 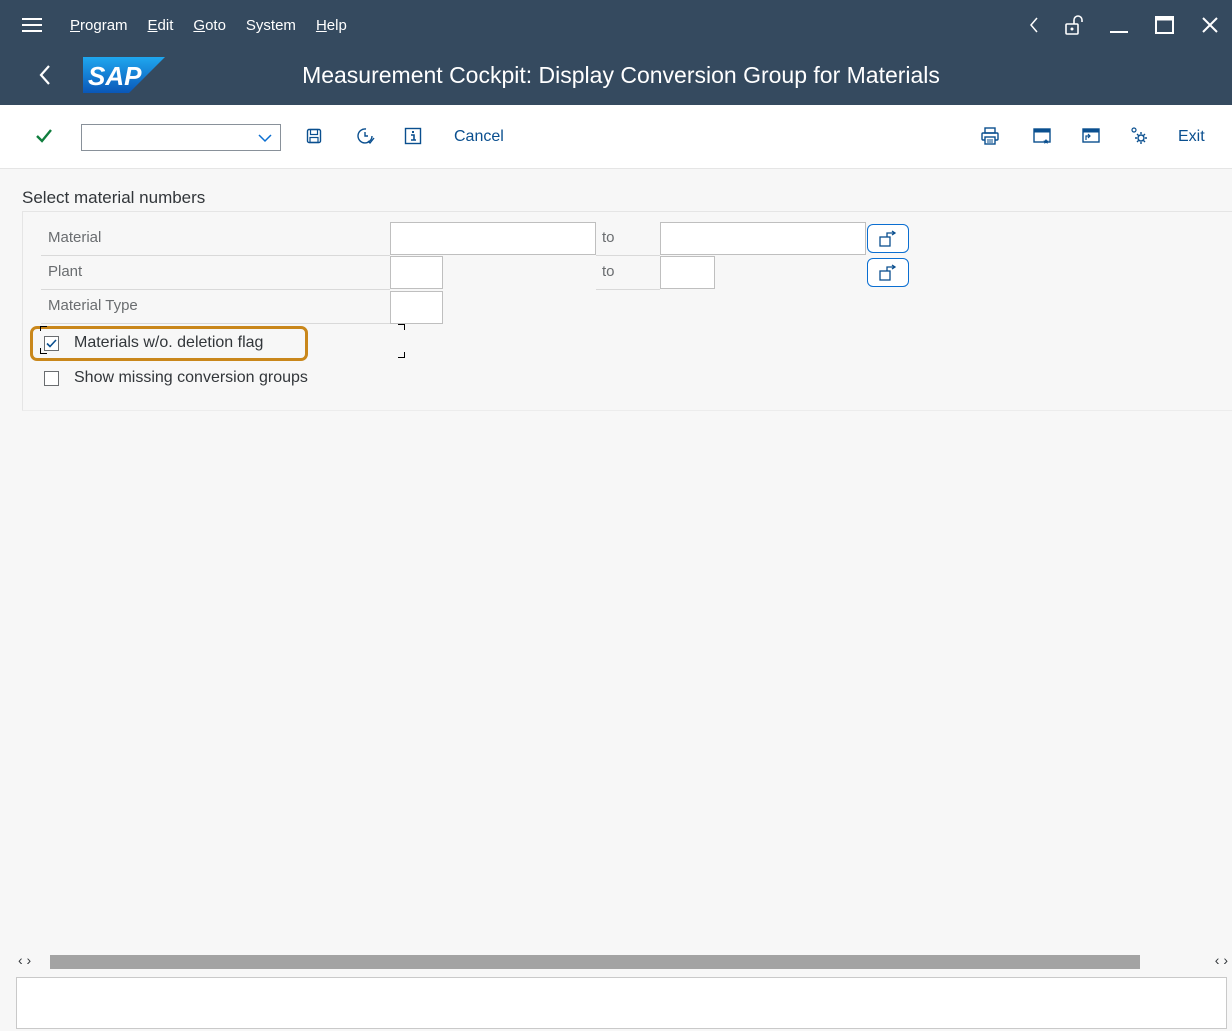 I want to click on print-icon, so click(x=990, y=136).